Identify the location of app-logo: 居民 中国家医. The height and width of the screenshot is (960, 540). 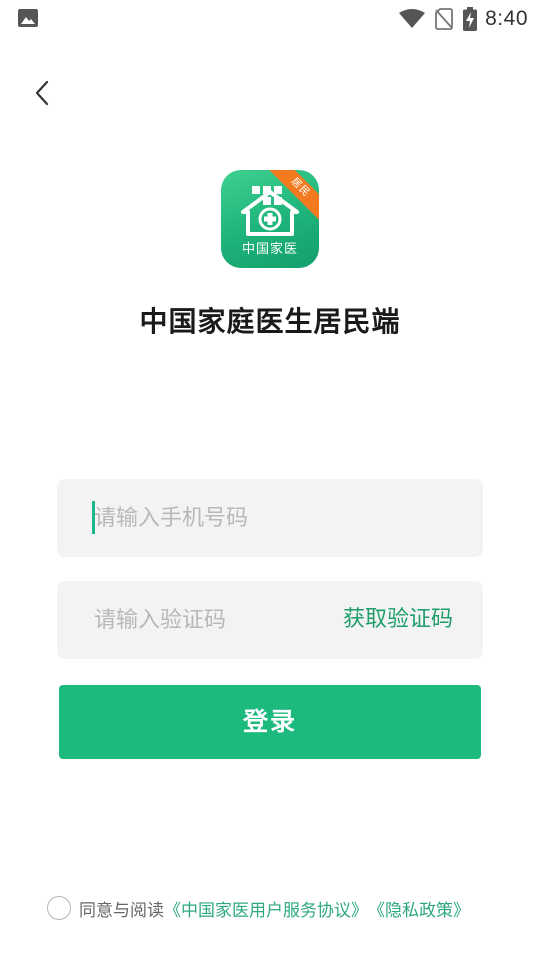
(270, 219).